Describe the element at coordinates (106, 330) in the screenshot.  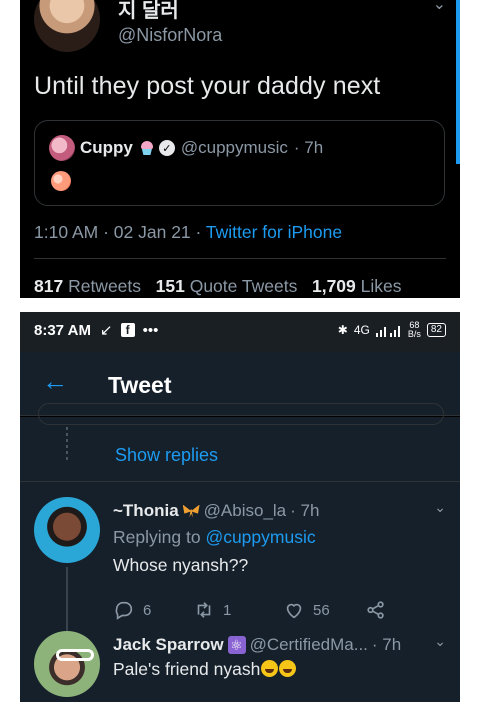
I see `missed-call-icon: ↙` at that location.